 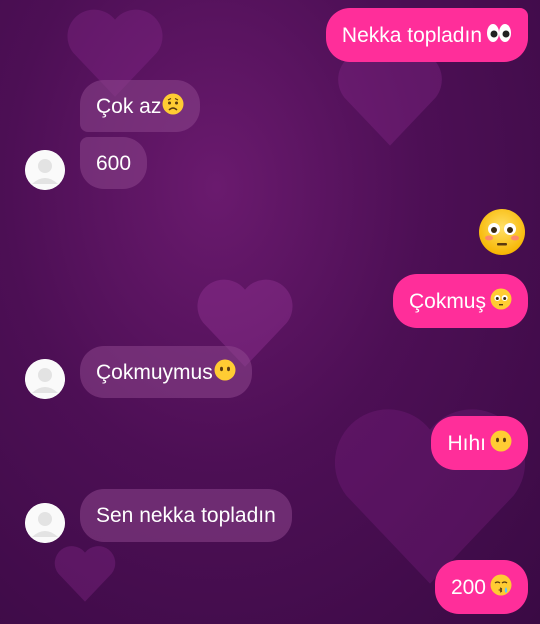 I want to click on message-text: 600, so click(x=114, y=163).